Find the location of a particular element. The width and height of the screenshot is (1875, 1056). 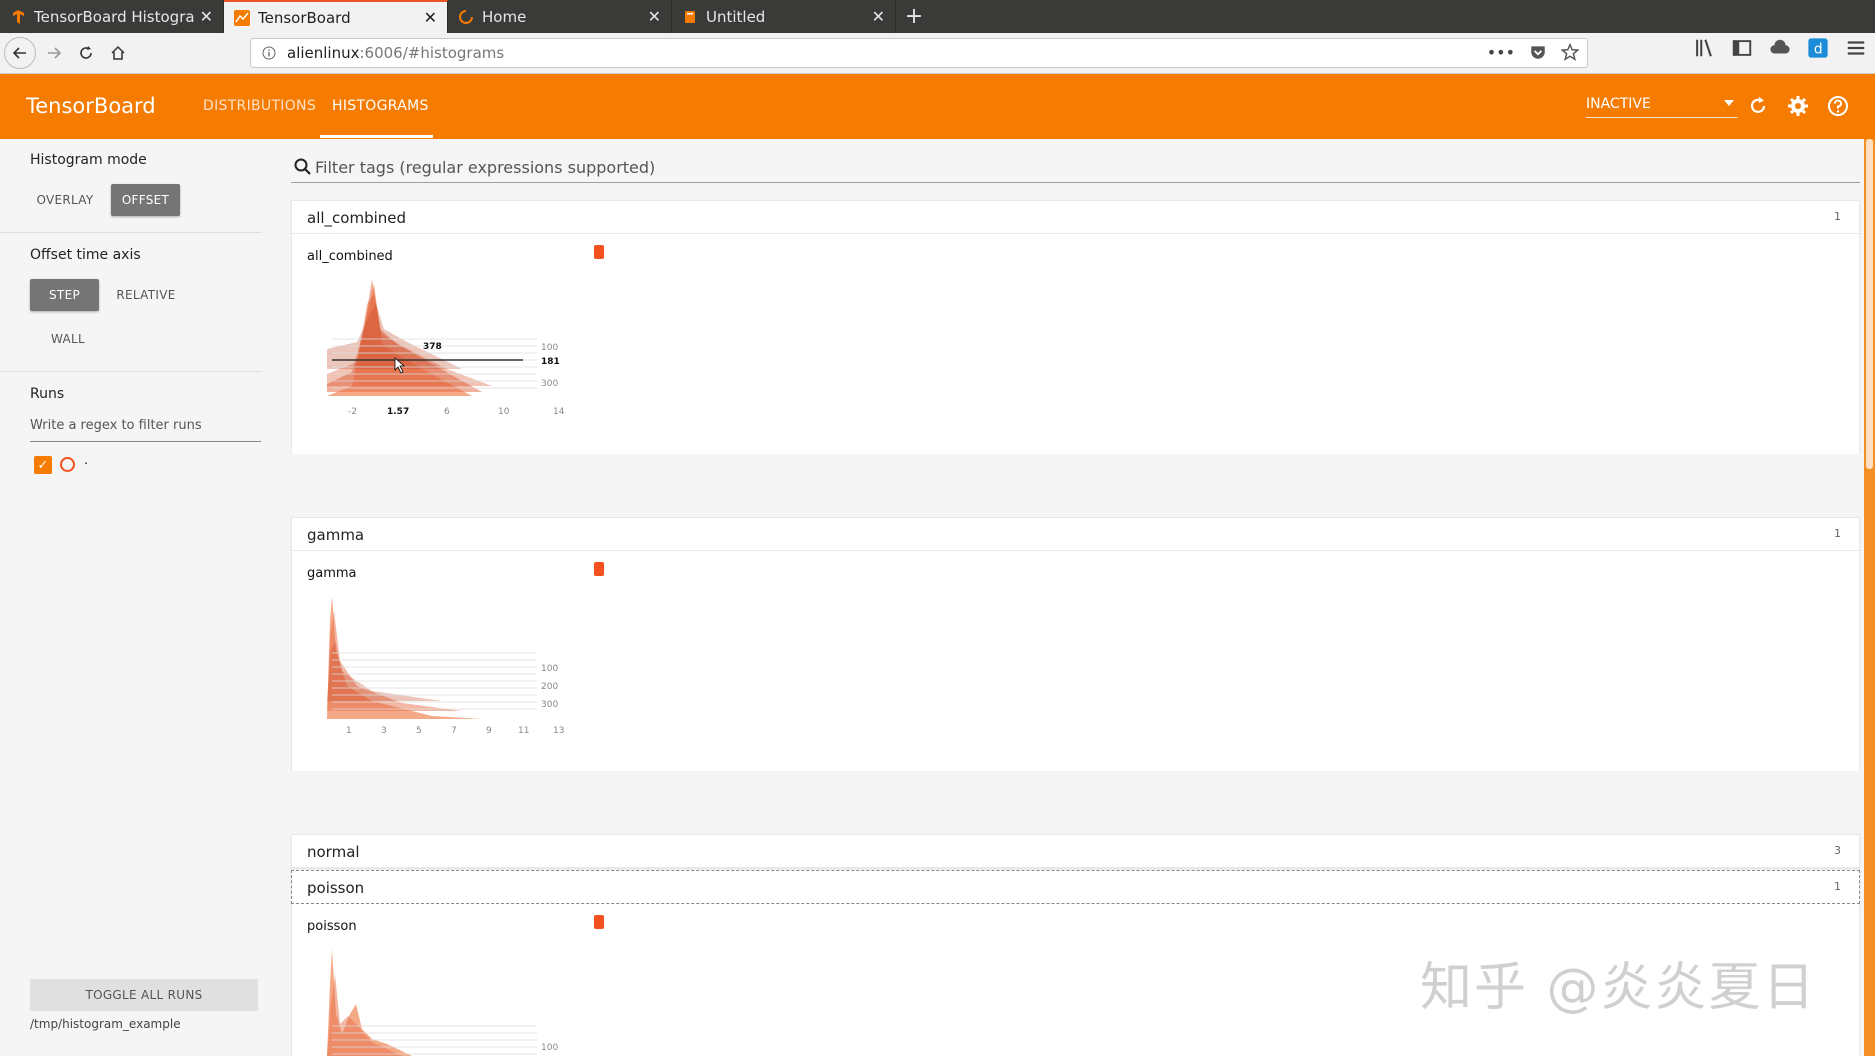

step-axis-button: STEP is located at coordinates (64, 295).